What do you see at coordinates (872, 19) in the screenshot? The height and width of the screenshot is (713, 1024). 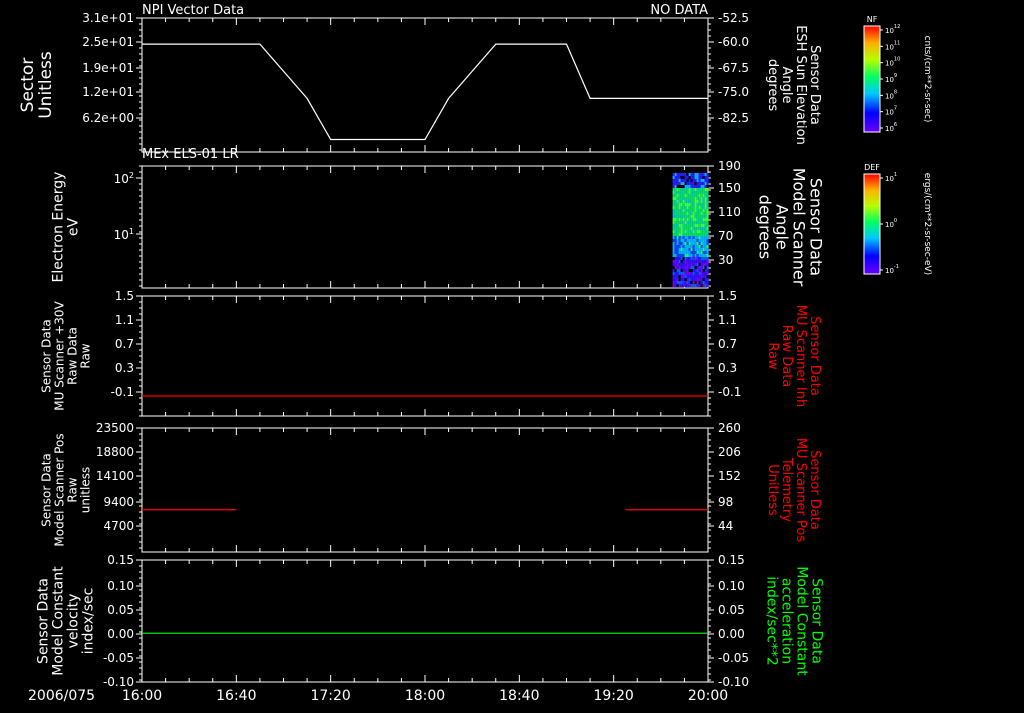 I see `colorbar-title: NF` at bounding box center [872, 19].